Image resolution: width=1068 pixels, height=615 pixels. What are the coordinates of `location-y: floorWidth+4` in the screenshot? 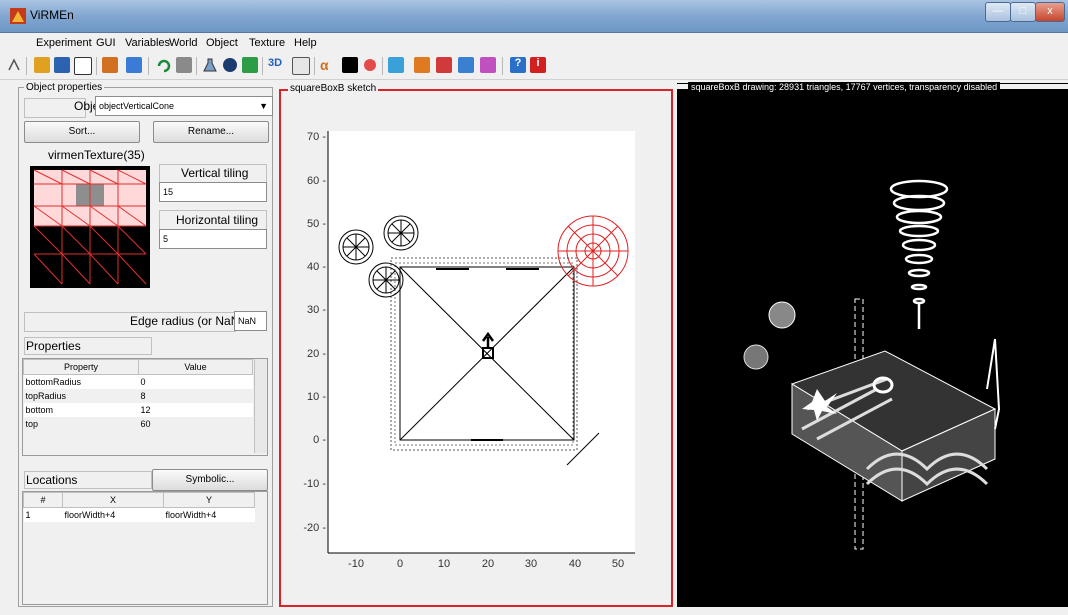 It's located at (209, 515).